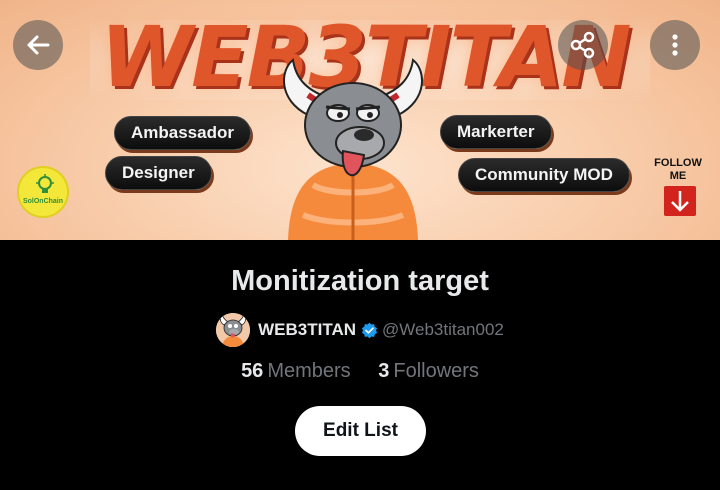  I want to click on list-title: Monitization target, so click(360, 281).